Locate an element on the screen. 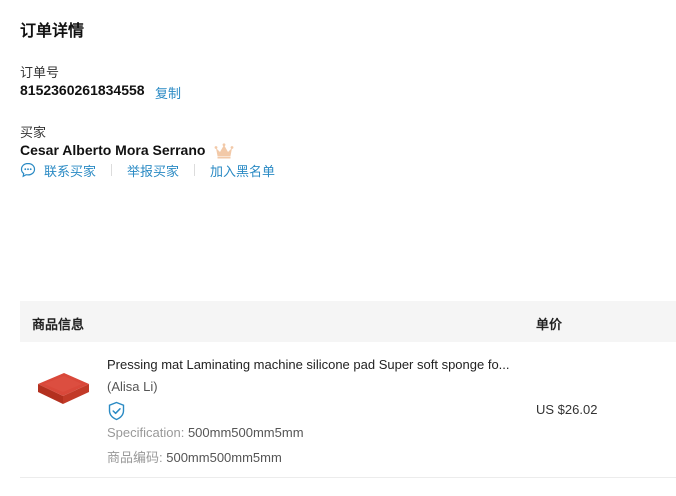 The height and width of the screenshot is (496, 676). product-seller: (Alisa Li) is located at coordinates (132, 386).